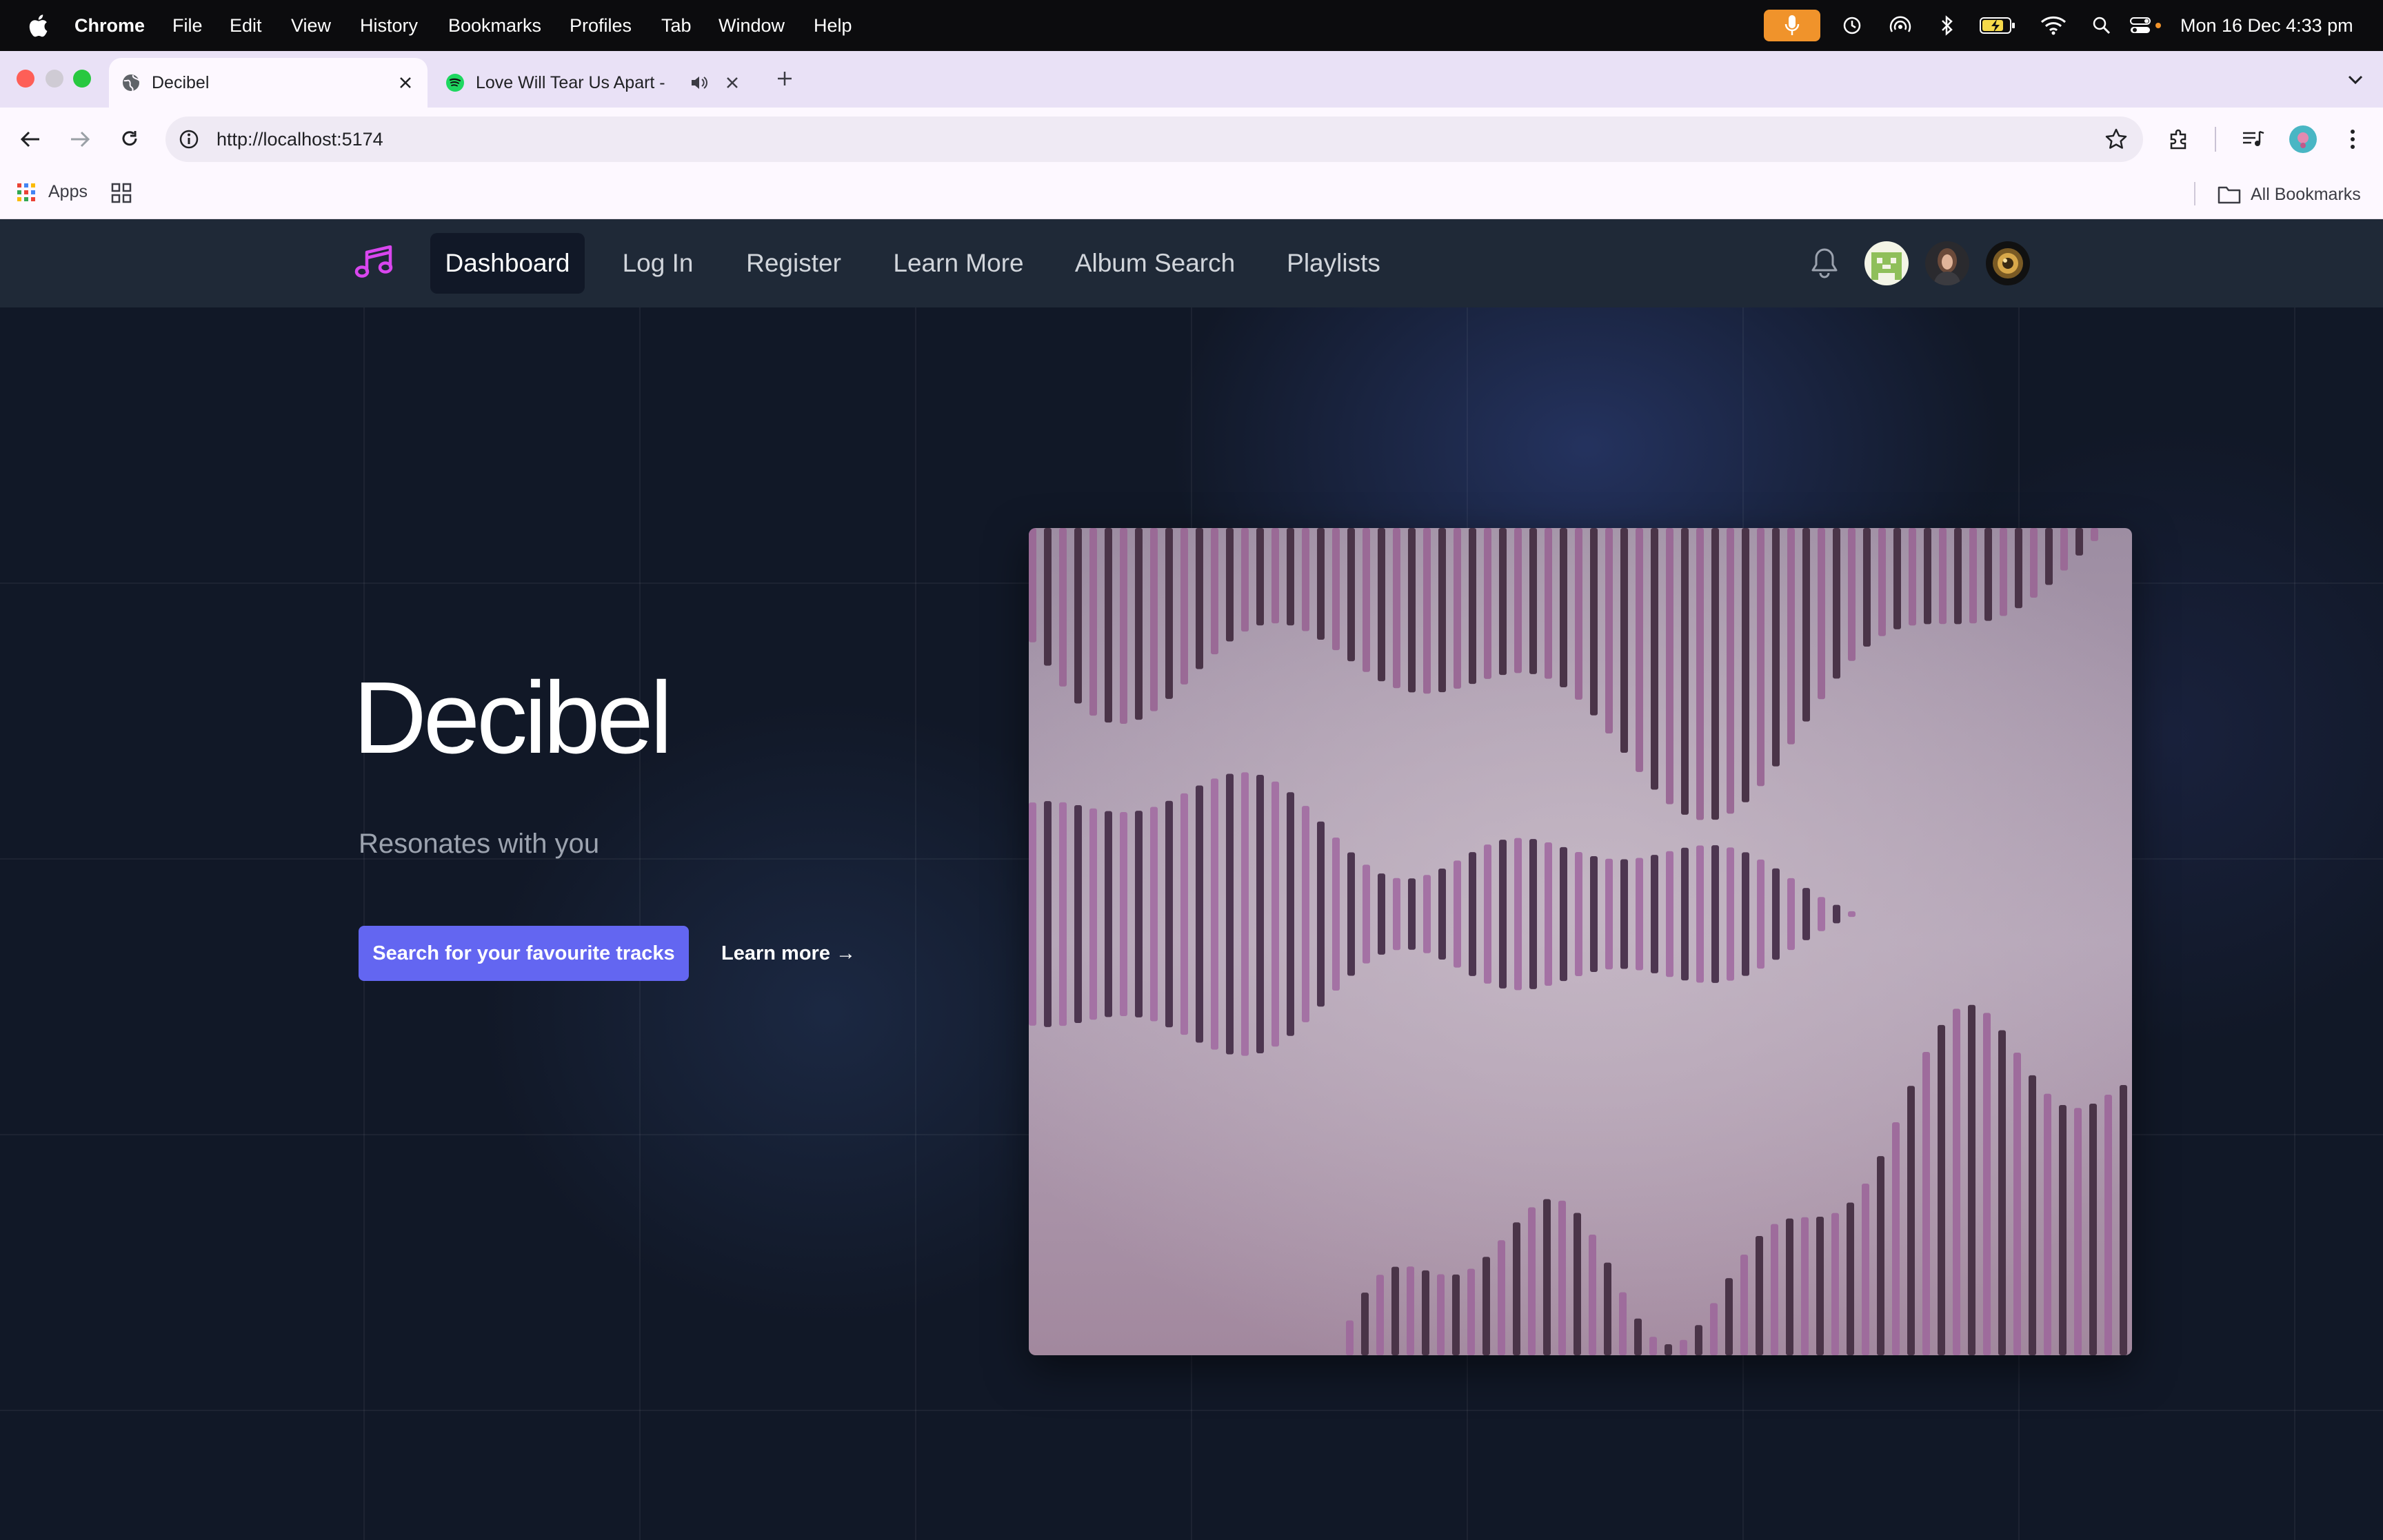 The width and height of the screenshot is (2383, 1540). I want to click on menu-file: File, so click(187, 26).